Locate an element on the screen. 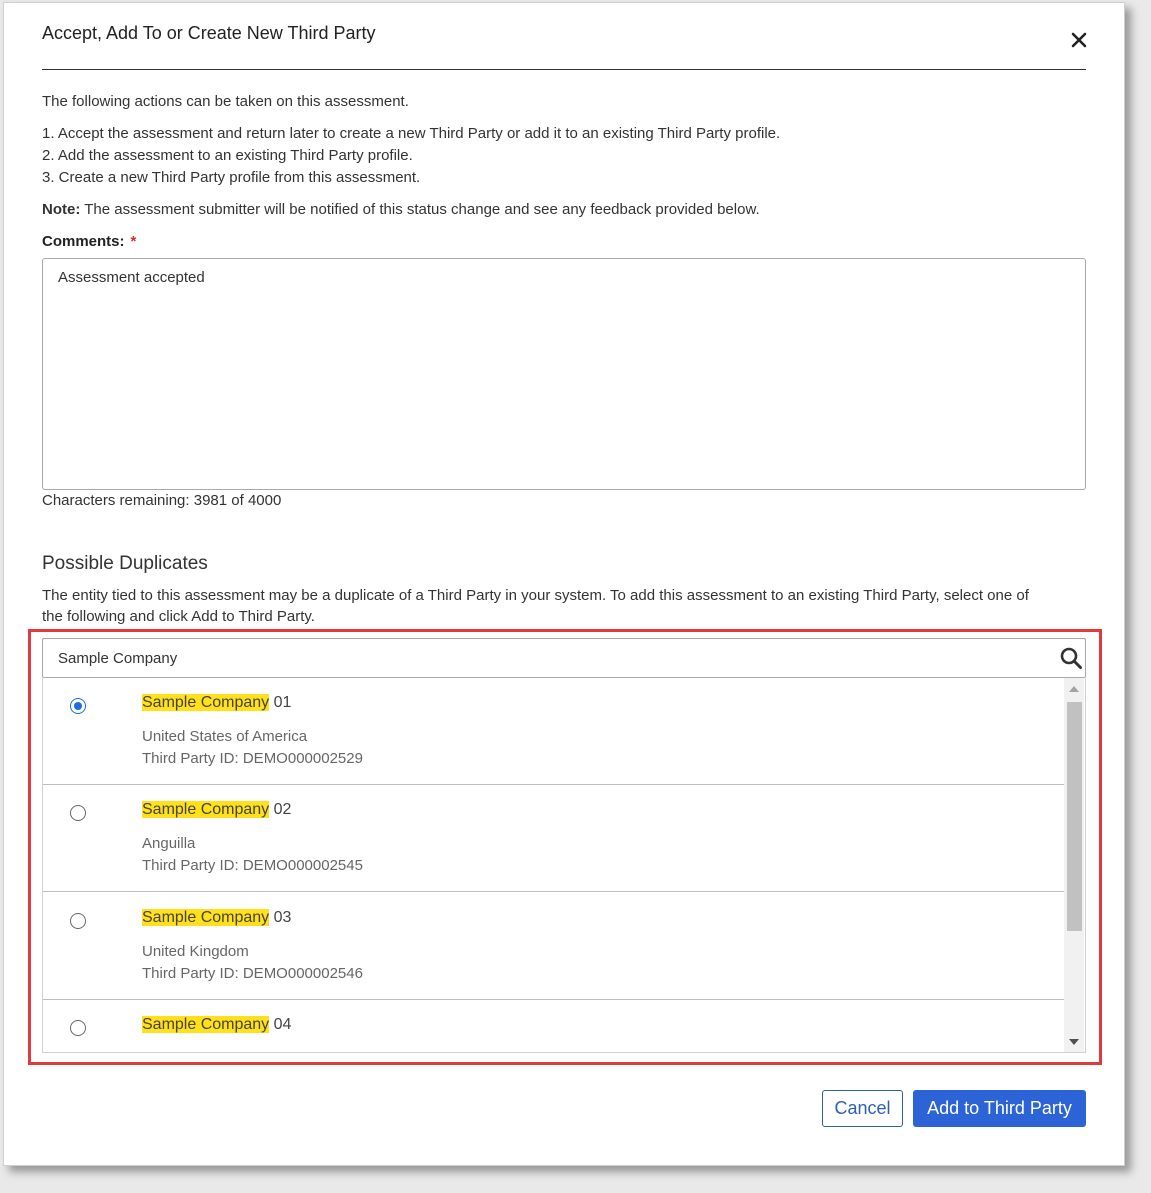  duplicate-name-suffix: 03 is located at coordinates (280, 917).